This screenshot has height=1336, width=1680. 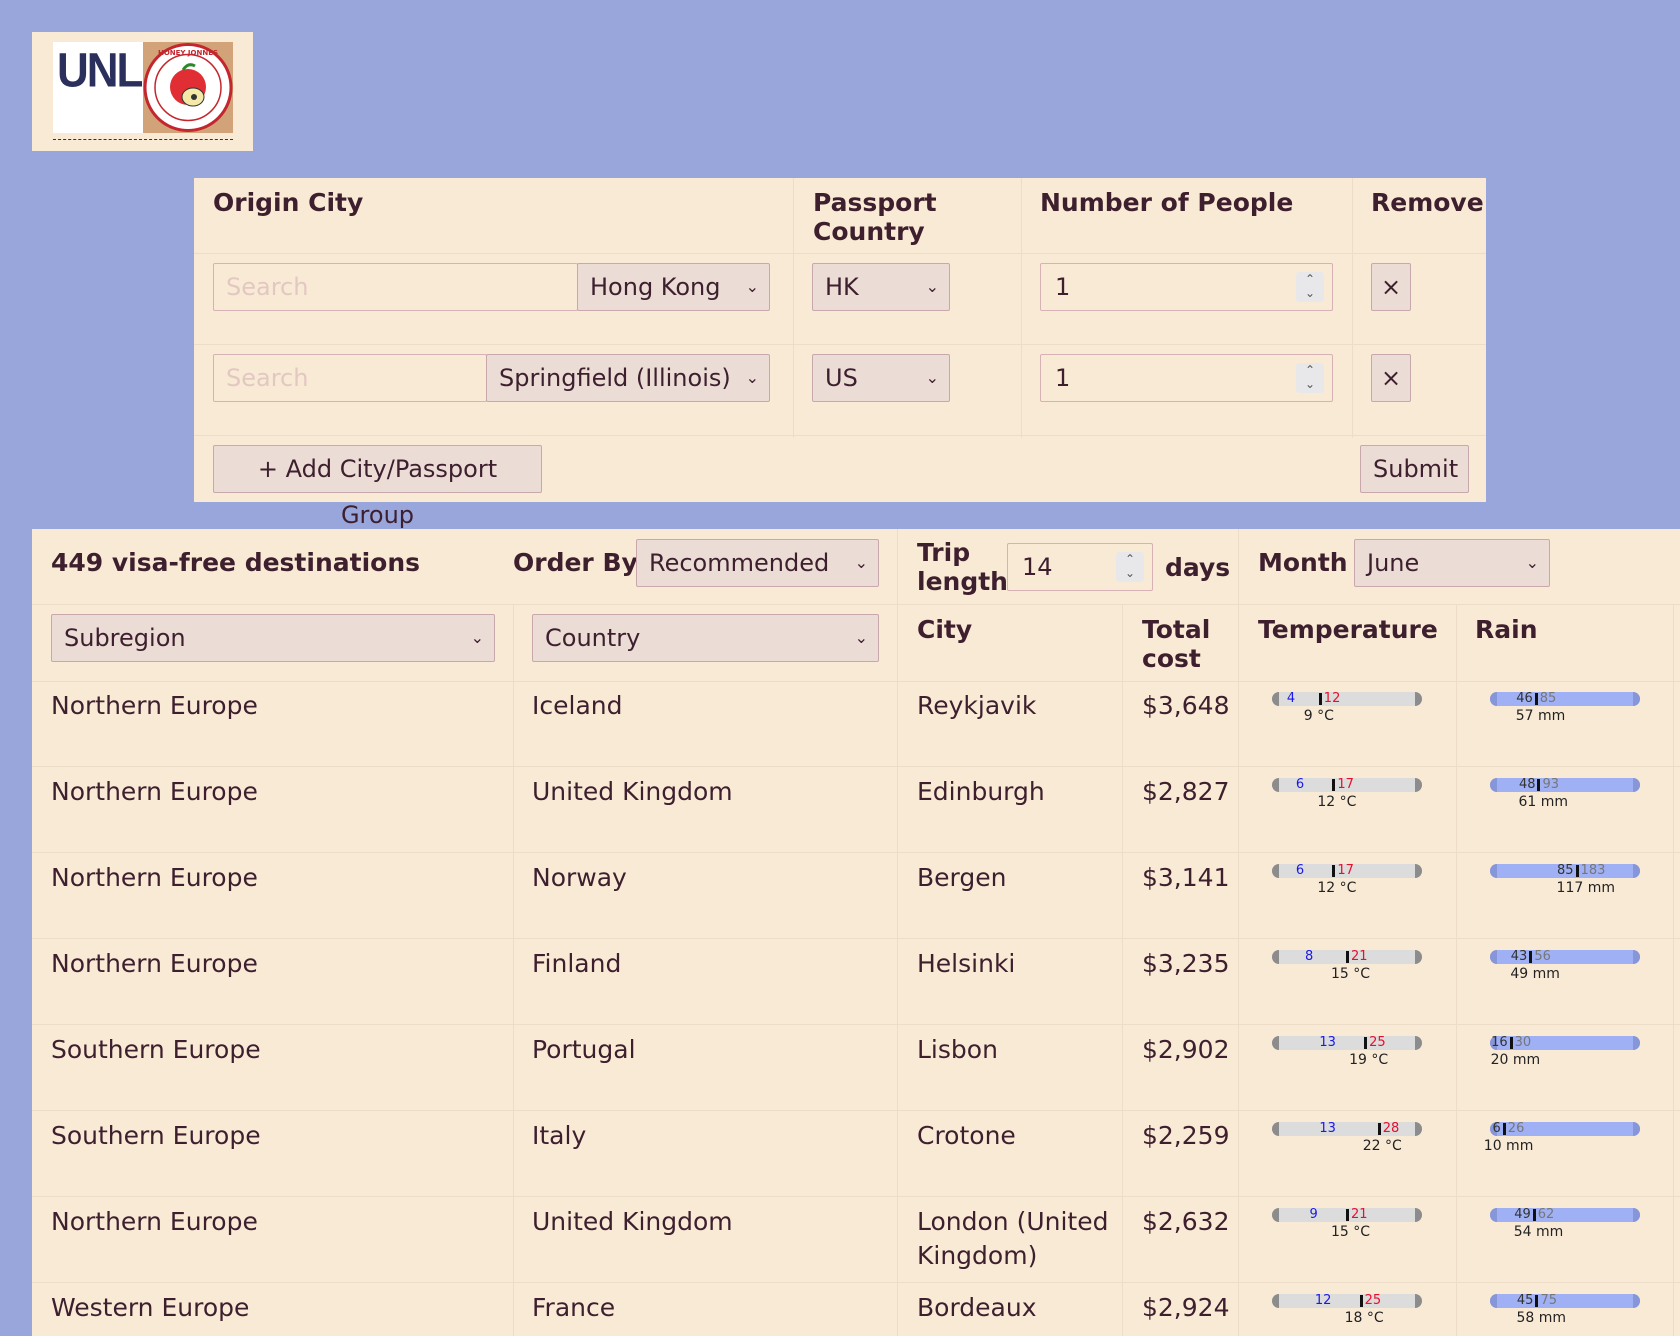 What do you see at coordinates (273, 638) in the screenshot?
I see `subregion-filter: Subregion ⌄` at bounding box center [273, 638].